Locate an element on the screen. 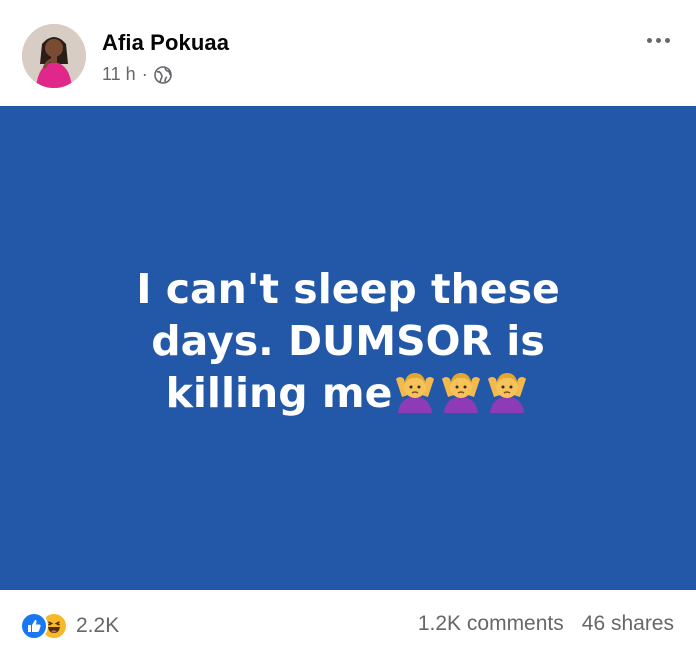 The image size is (696, 658). like-icon is located at coordinates (34, 626).